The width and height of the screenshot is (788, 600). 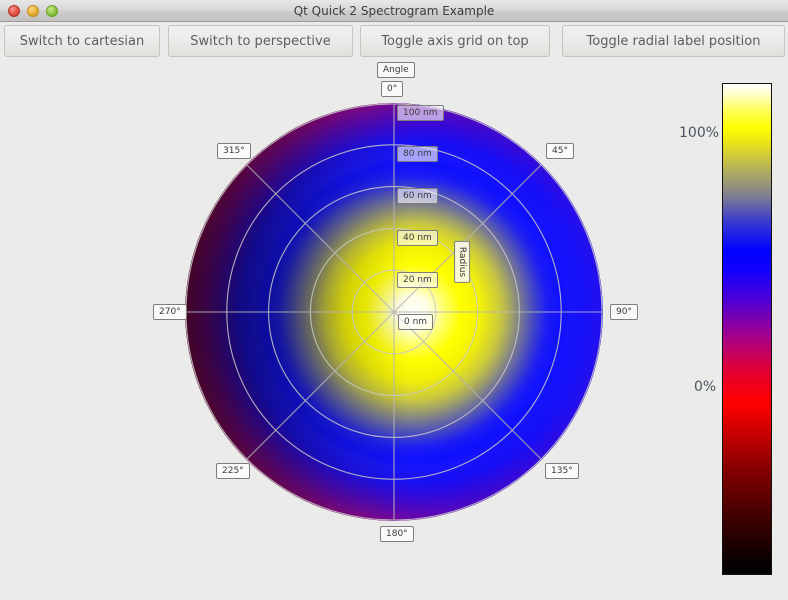 What do you see at coordinates (392, 89) in the screenshot?
I see `angle-tick-0: 0°` at bounding box center [392, 89].